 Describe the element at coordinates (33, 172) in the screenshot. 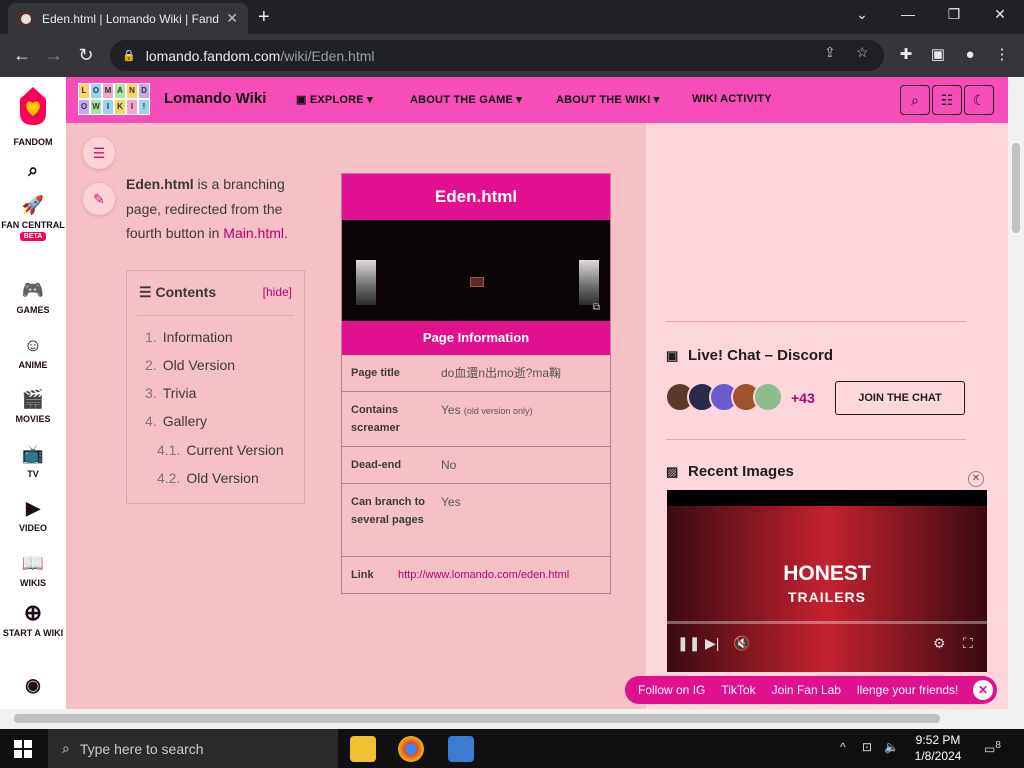

I see `rail-search-icon: ⌕` at that location.